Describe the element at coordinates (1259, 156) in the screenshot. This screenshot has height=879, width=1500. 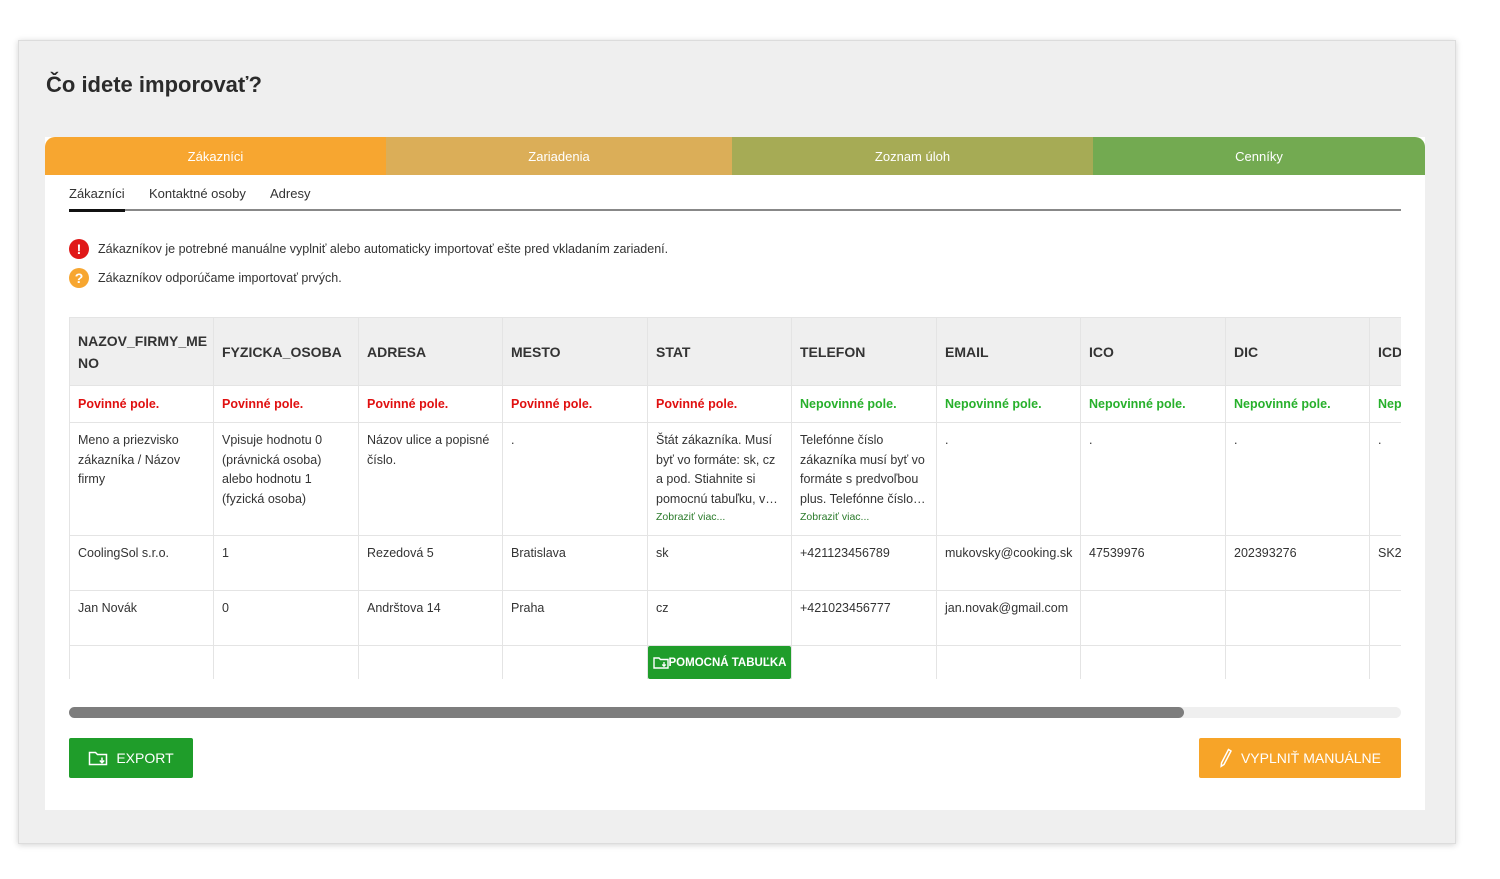
I see `step-tab-cenniky: Cenníky` at that location.